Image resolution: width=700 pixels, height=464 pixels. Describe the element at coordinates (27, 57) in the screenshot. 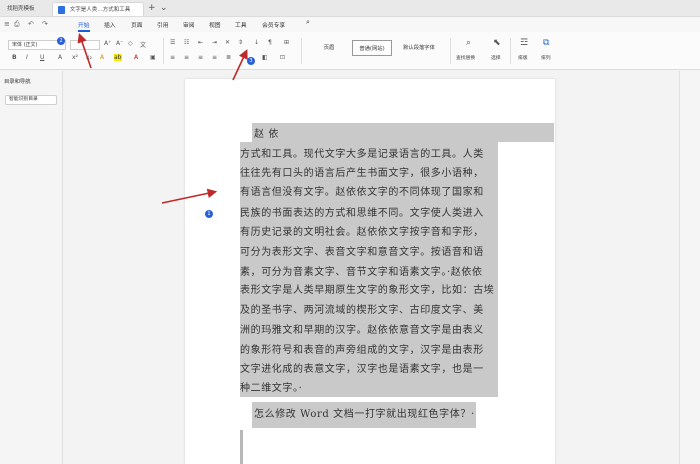

I see `italic-icon: I` at that location.